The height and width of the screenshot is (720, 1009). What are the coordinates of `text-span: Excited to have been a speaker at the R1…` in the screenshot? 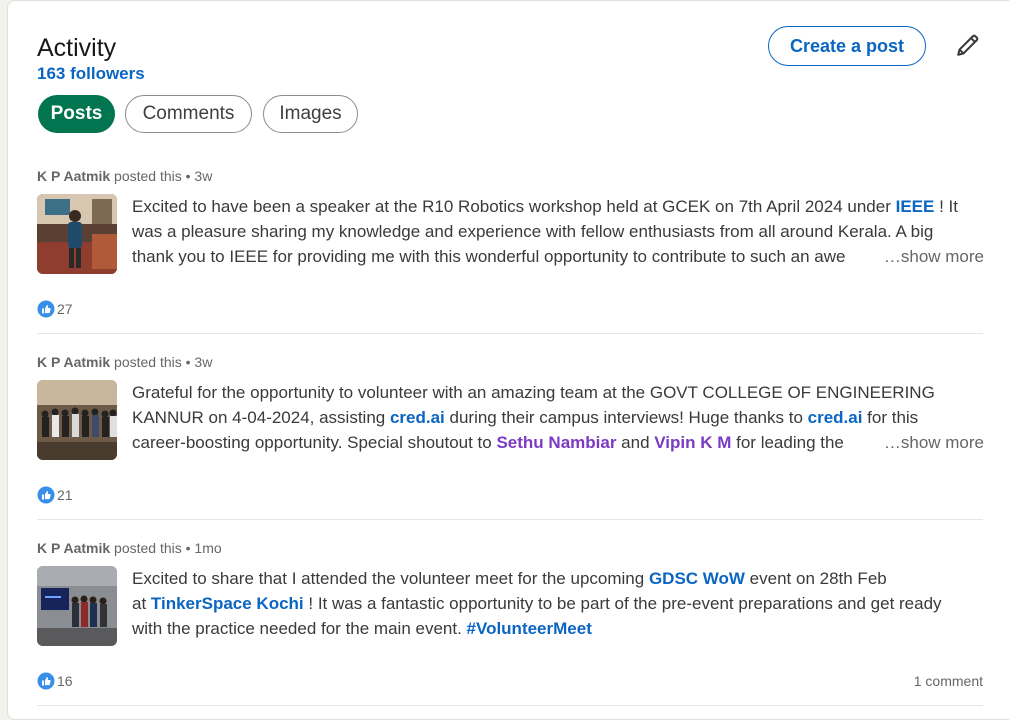 It's located at (514, 206).